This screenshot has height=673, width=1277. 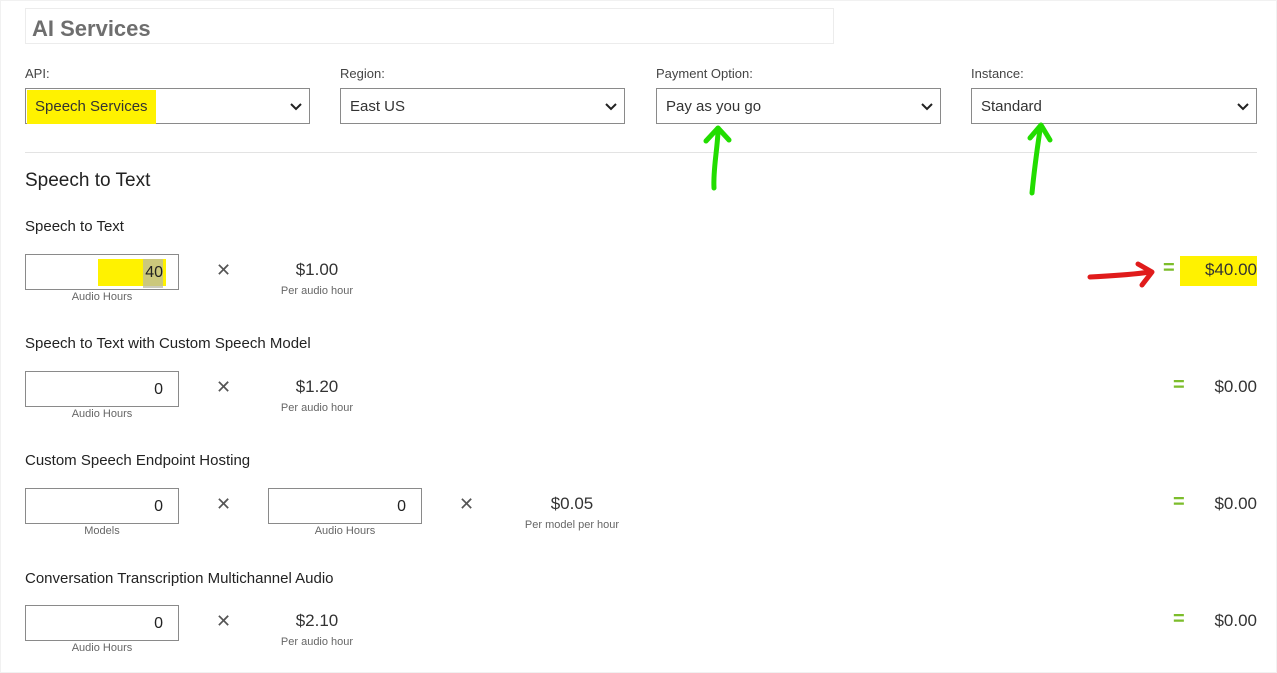 I want to click on annotation-layer, so click(x=929, y=205).